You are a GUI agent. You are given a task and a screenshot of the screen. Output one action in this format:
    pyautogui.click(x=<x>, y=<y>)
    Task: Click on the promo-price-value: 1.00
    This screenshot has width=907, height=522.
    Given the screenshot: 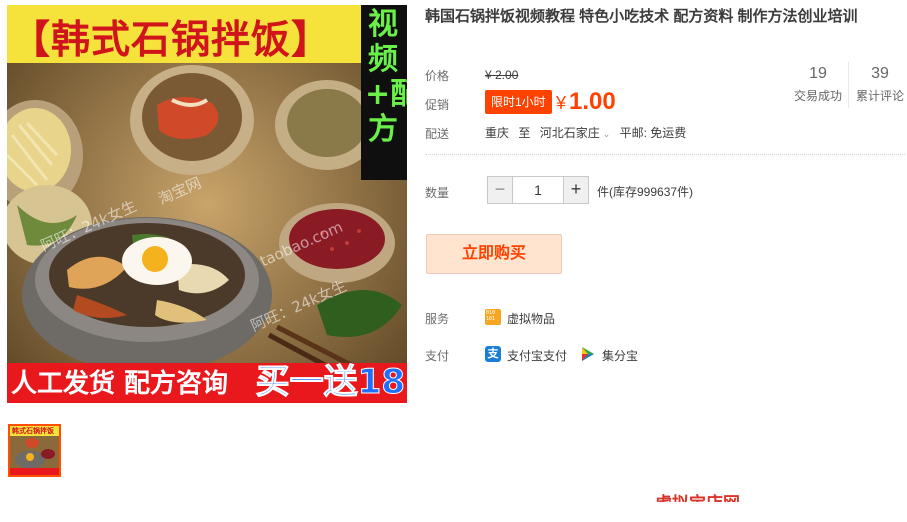 What is the action you would take?
    pyautogui.click(x=592, y=101)
    